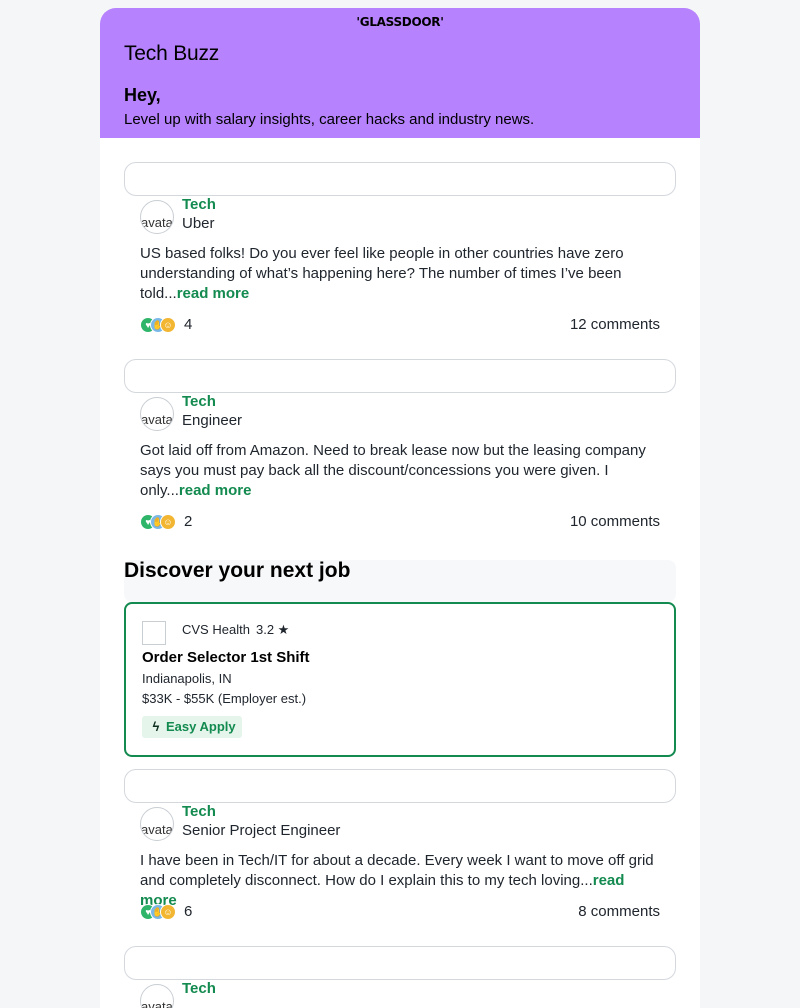  Describe the element at coordinates (400, 324) in the screenshot. I see `post-footer: ♥ ✋ ☺ 4 12 comments` at that location.